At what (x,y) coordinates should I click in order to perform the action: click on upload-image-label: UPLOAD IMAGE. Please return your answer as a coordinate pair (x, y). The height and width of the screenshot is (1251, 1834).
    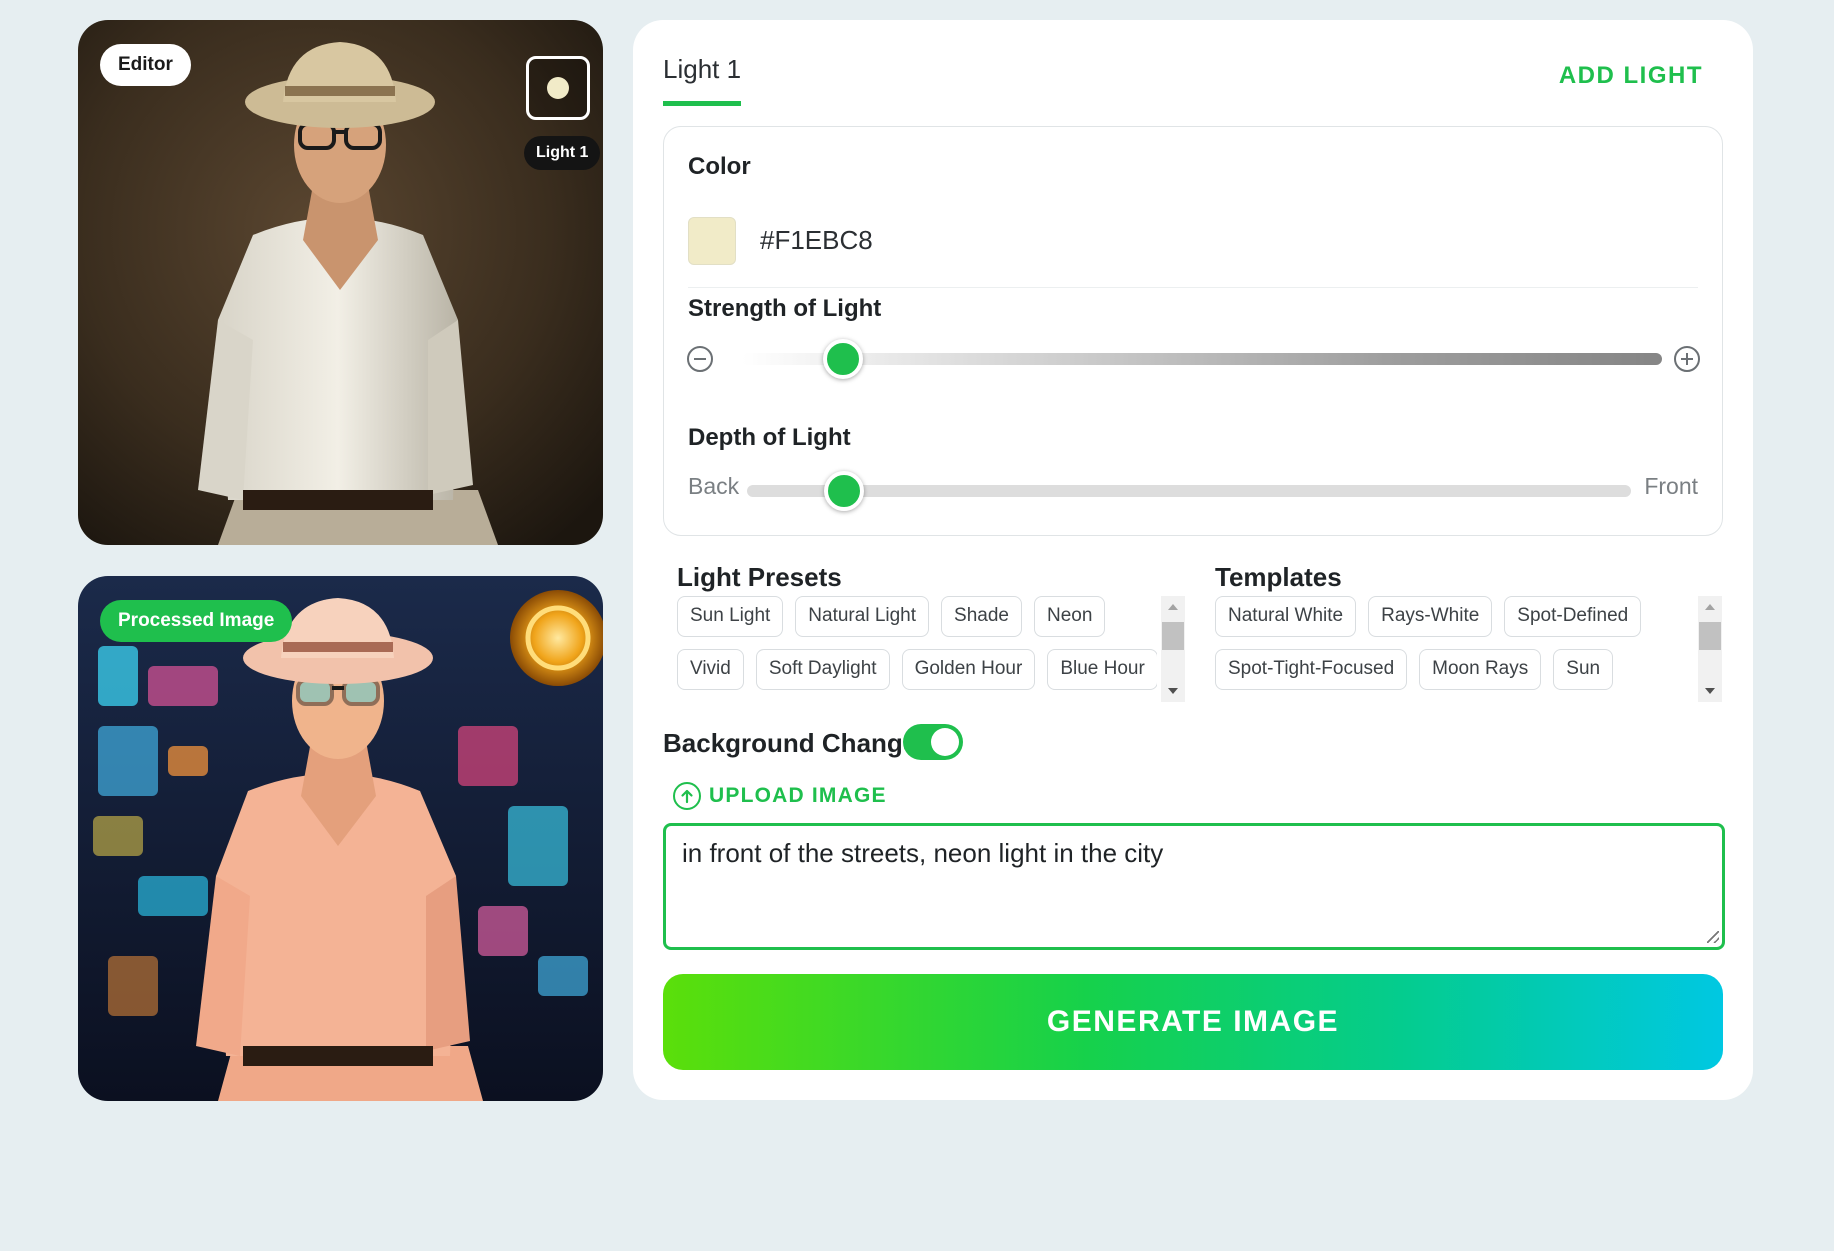
    Looking at the image, I should click on (798, 795).